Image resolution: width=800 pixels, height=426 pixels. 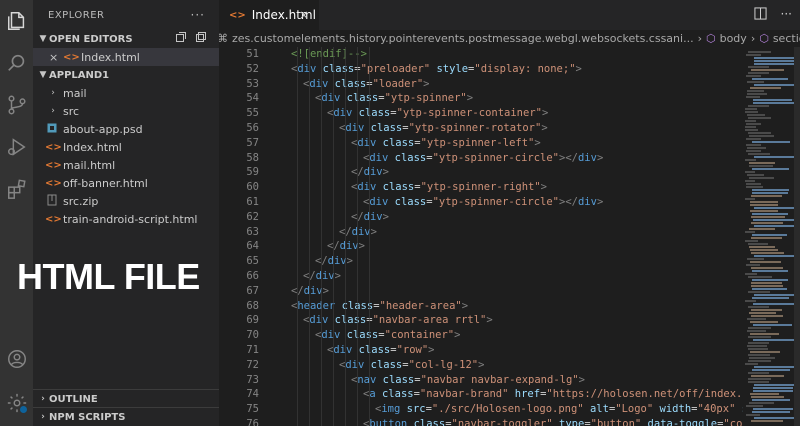 I want to click on file-off-banner-html: <> off-banner.html, so click(x=126, y=183).